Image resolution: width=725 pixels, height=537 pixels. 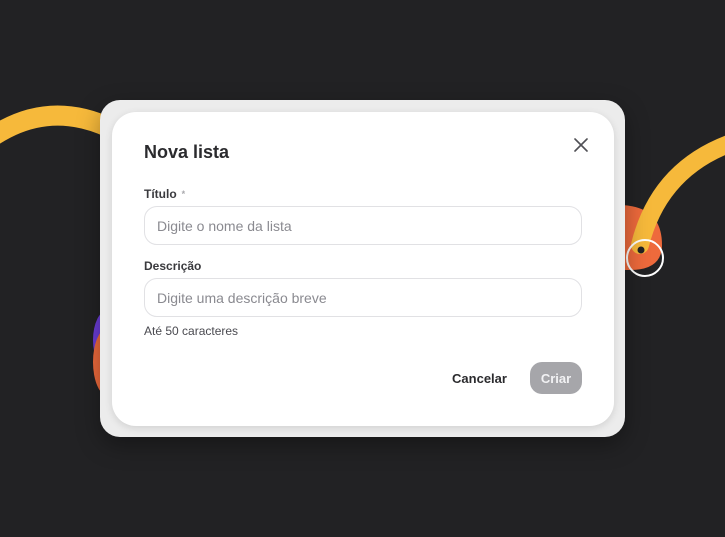 I want to click on description-field-label: Descrição, so click(x=173, y=266).